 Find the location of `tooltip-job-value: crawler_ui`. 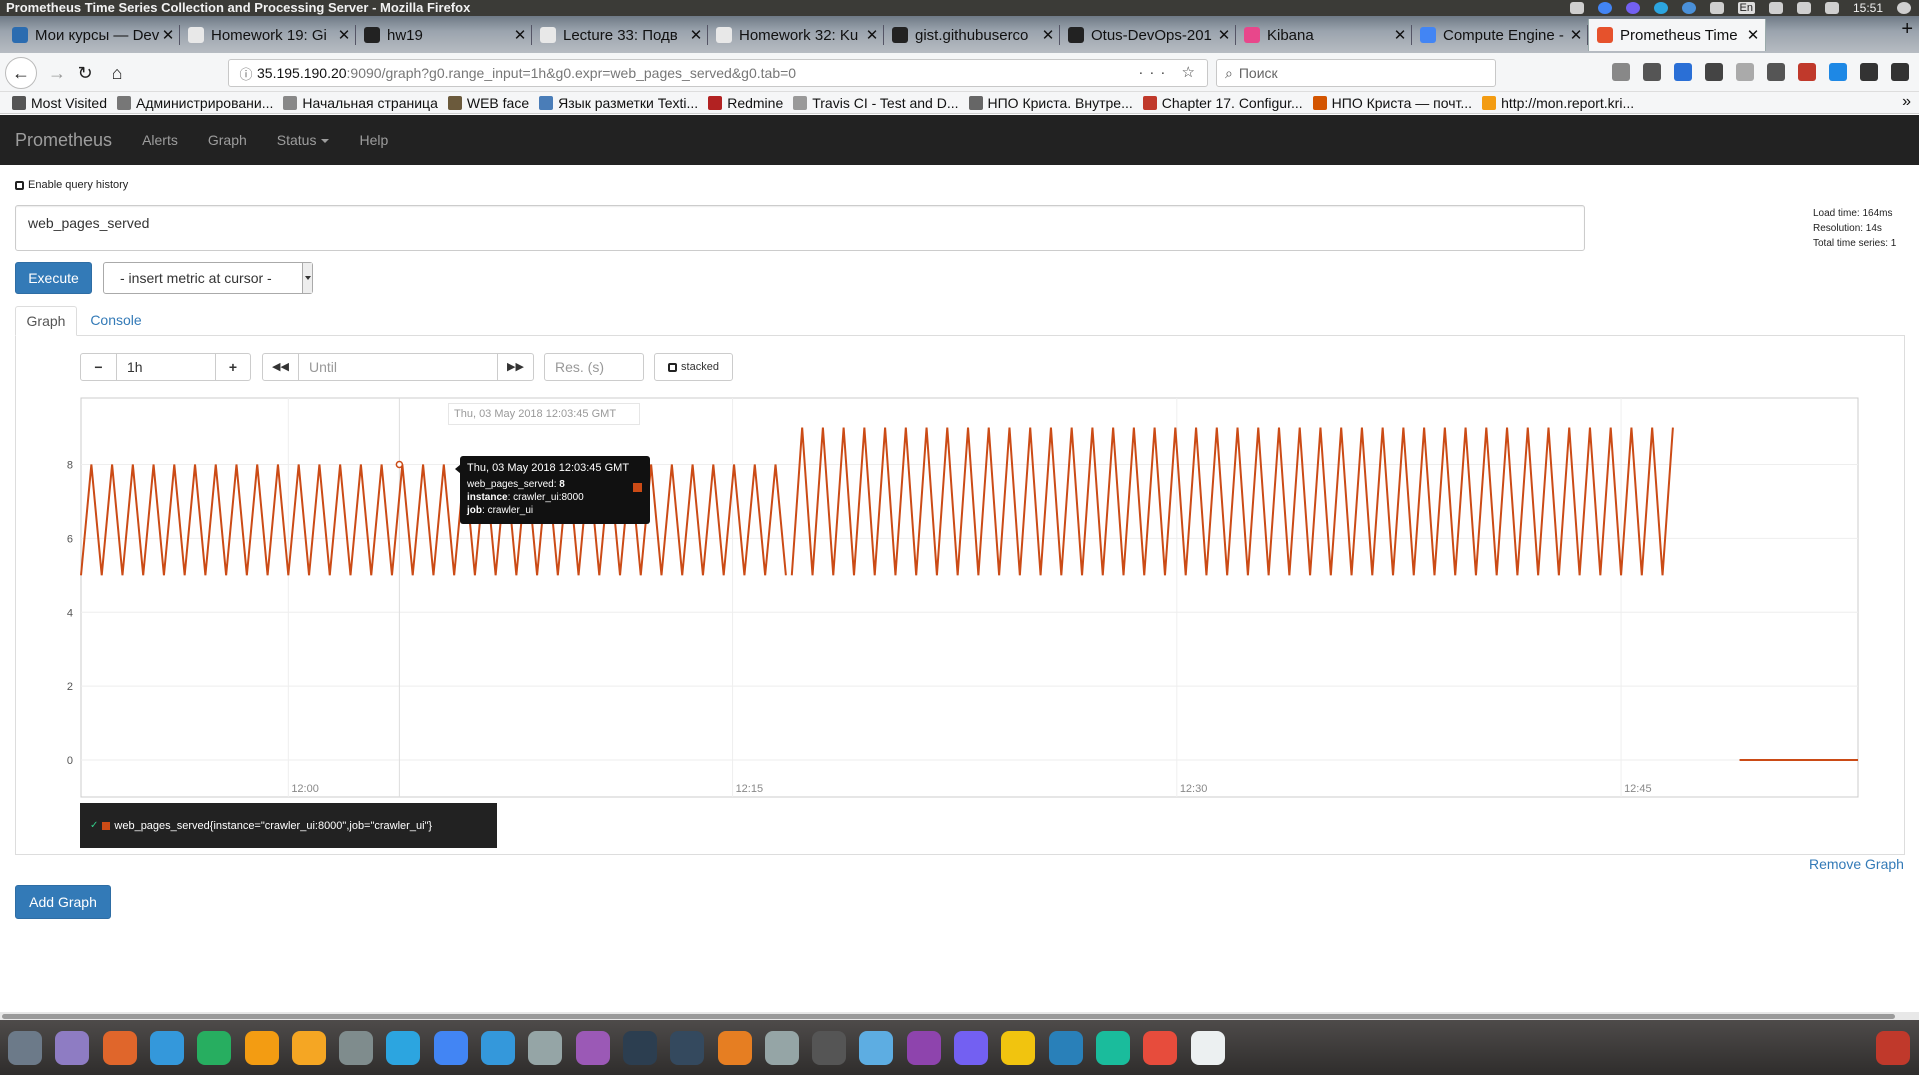

tooltip-job-value: crawler_ui is located at coordinates (510, 510).